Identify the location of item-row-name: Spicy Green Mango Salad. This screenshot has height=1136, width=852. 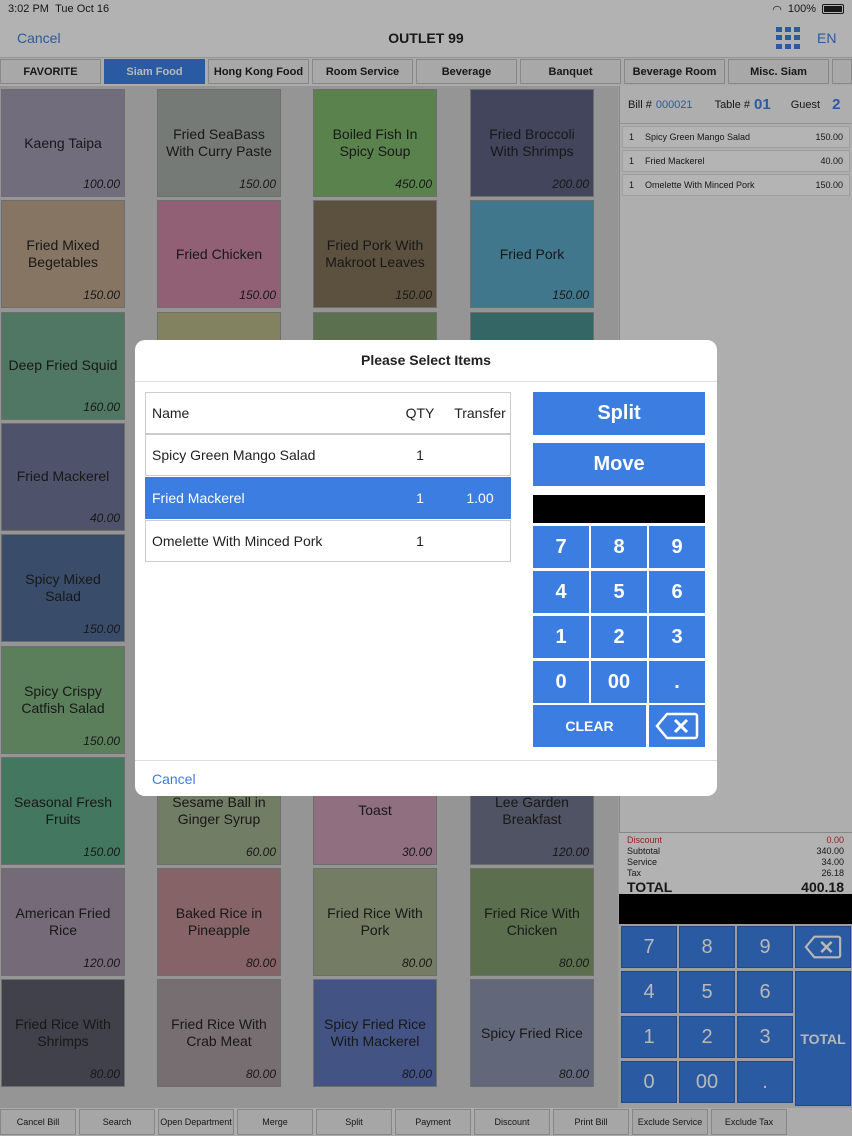
(234, 455).